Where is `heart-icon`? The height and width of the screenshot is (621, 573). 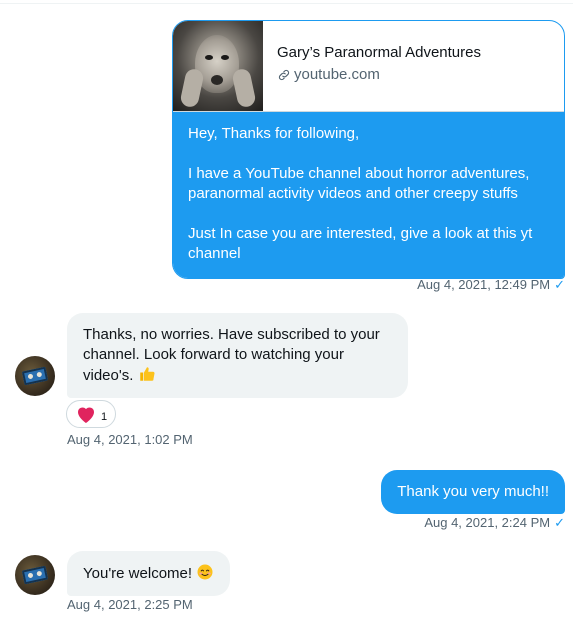 heart-icon is located at coordinates (86, 415).